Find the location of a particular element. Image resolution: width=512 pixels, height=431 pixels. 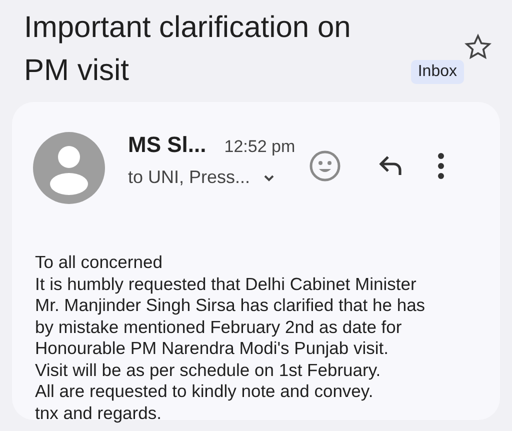

inbox-label: Inbox is located at coordinates (437, 72).